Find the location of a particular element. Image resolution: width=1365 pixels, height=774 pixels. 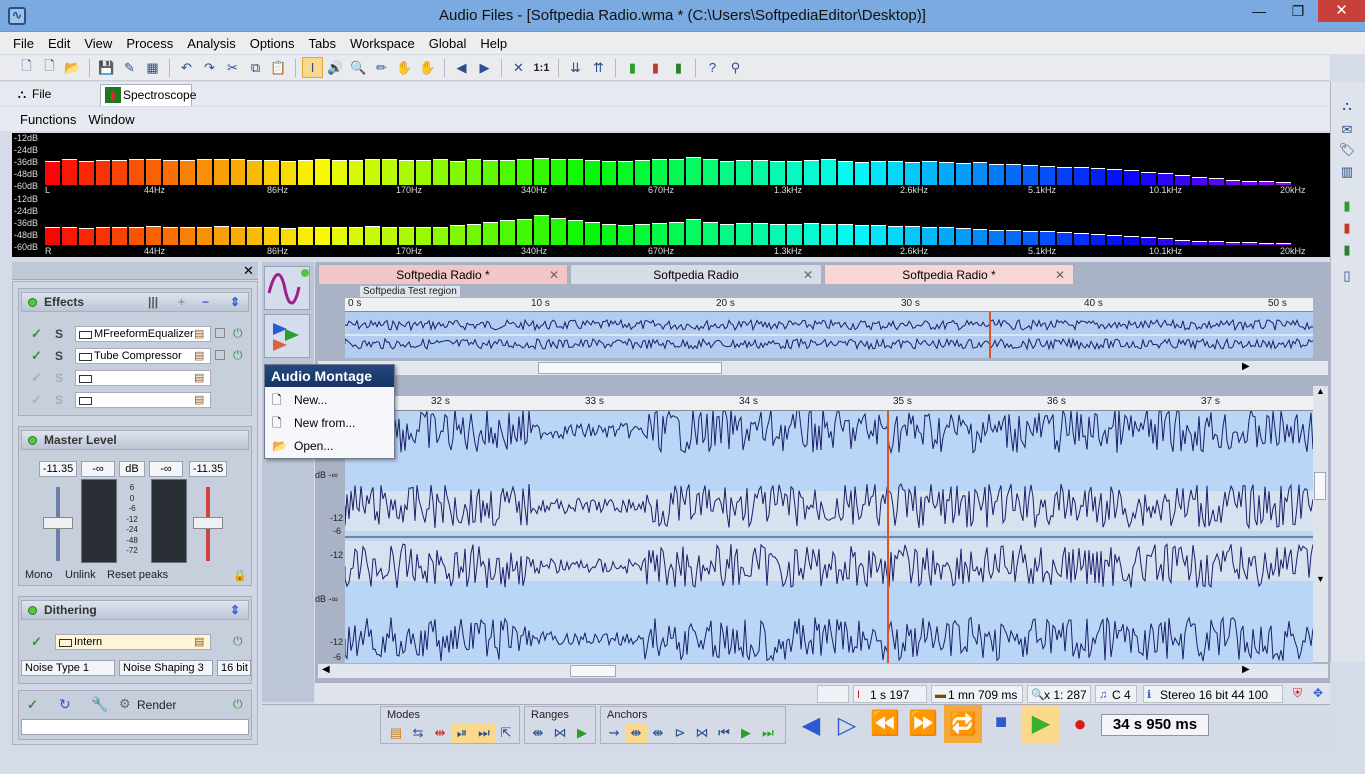

effect-2-power-icon: ⏻ is located at coordinates (238, 355).